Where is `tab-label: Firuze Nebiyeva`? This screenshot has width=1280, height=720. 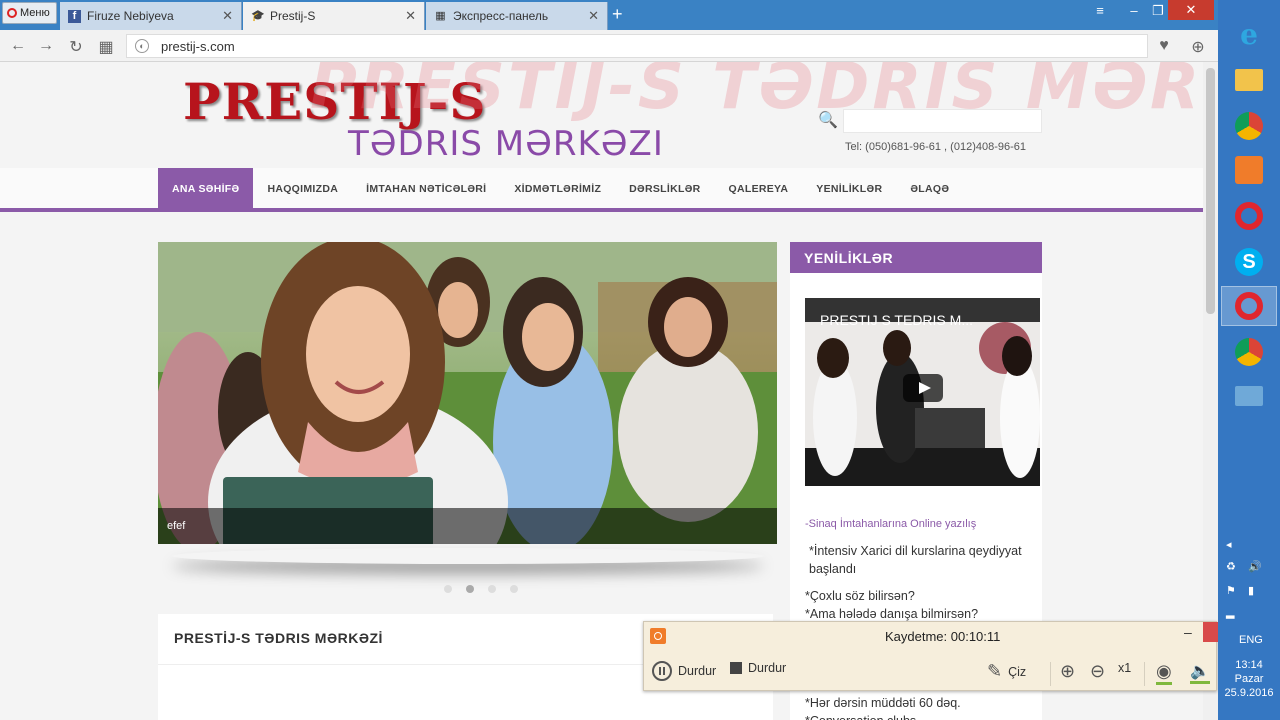
tab-label: Firuze Nebiyeva is located at coordinates (130, 16).